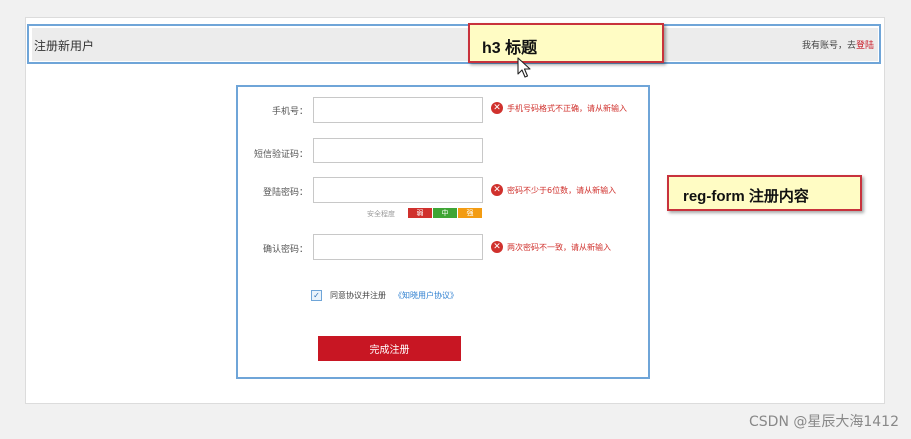  What do you see at coordinates (824, 422) in the screenshot?
I see `watermark: CSDN @星辰大海1412` at bounding box center [824, 422].